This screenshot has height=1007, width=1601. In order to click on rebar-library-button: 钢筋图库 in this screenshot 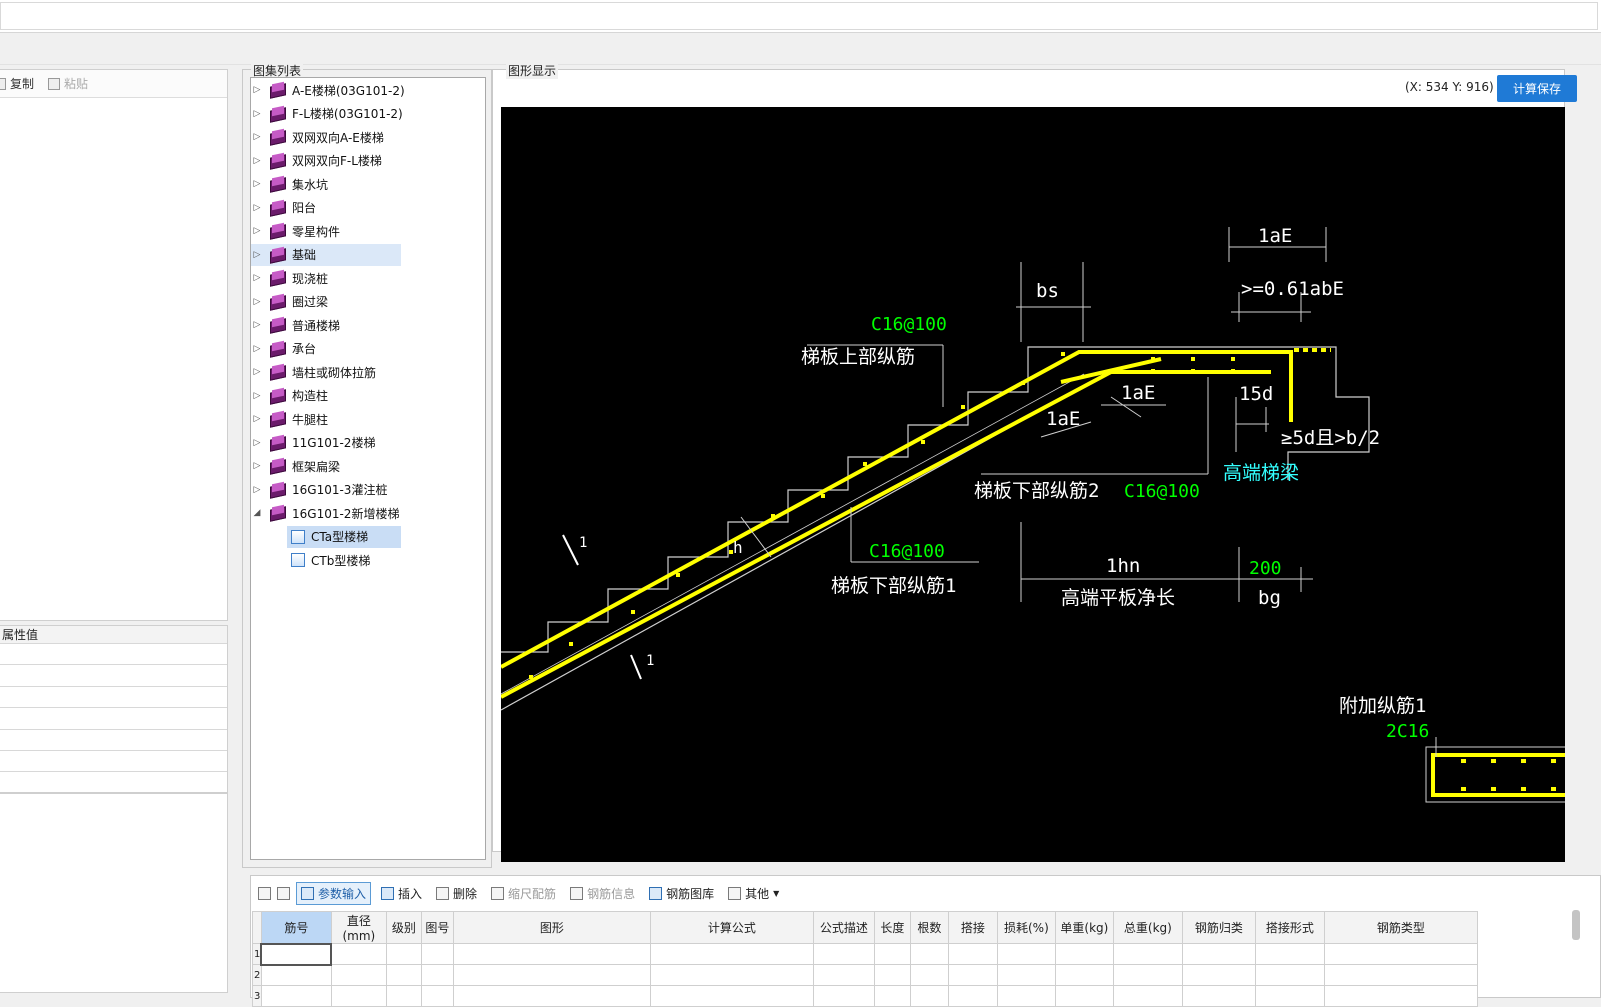, I will do `click(681, 893)`.